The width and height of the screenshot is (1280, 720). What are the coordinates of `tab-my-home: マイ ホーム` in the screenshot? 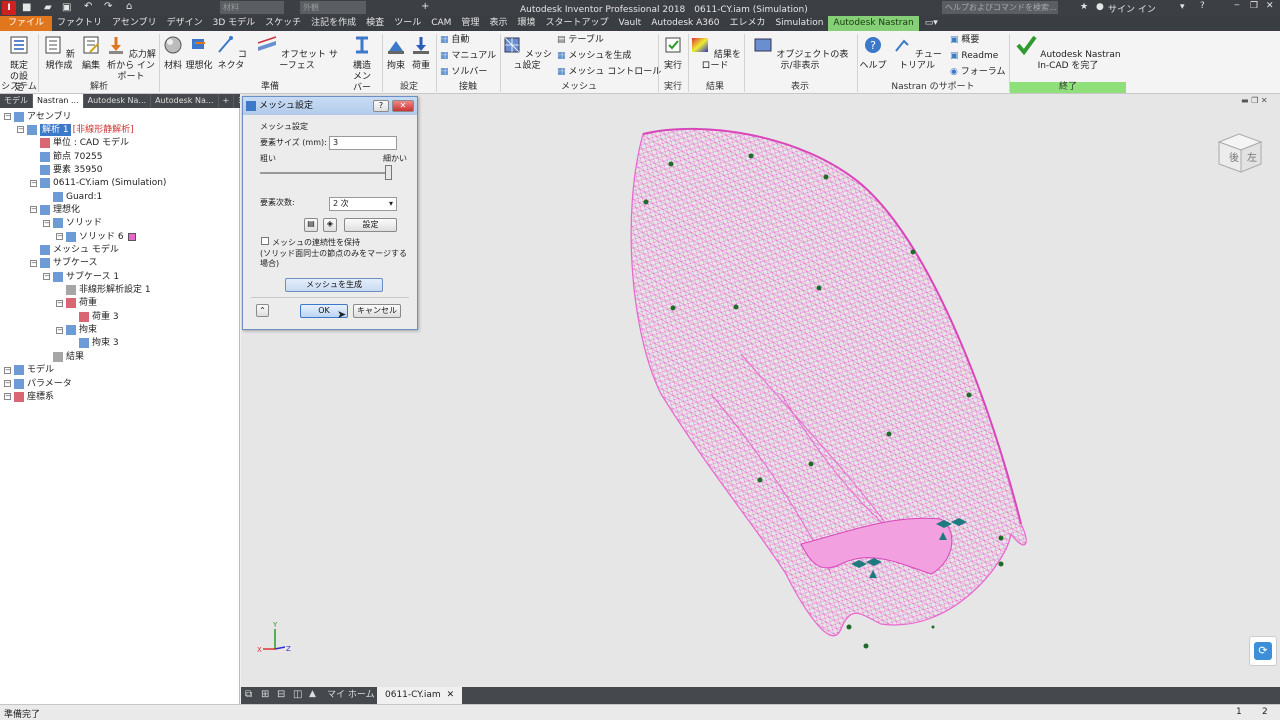 It's located at (351, 695).